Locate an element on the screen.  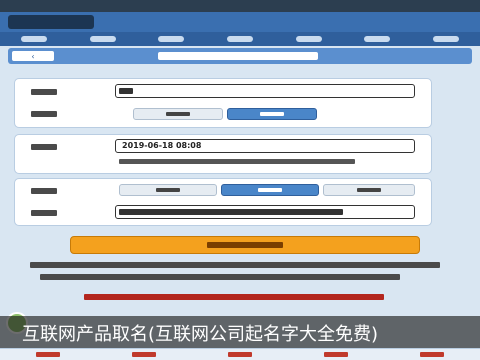
gender-option-female is located at coordinates (272, 114).